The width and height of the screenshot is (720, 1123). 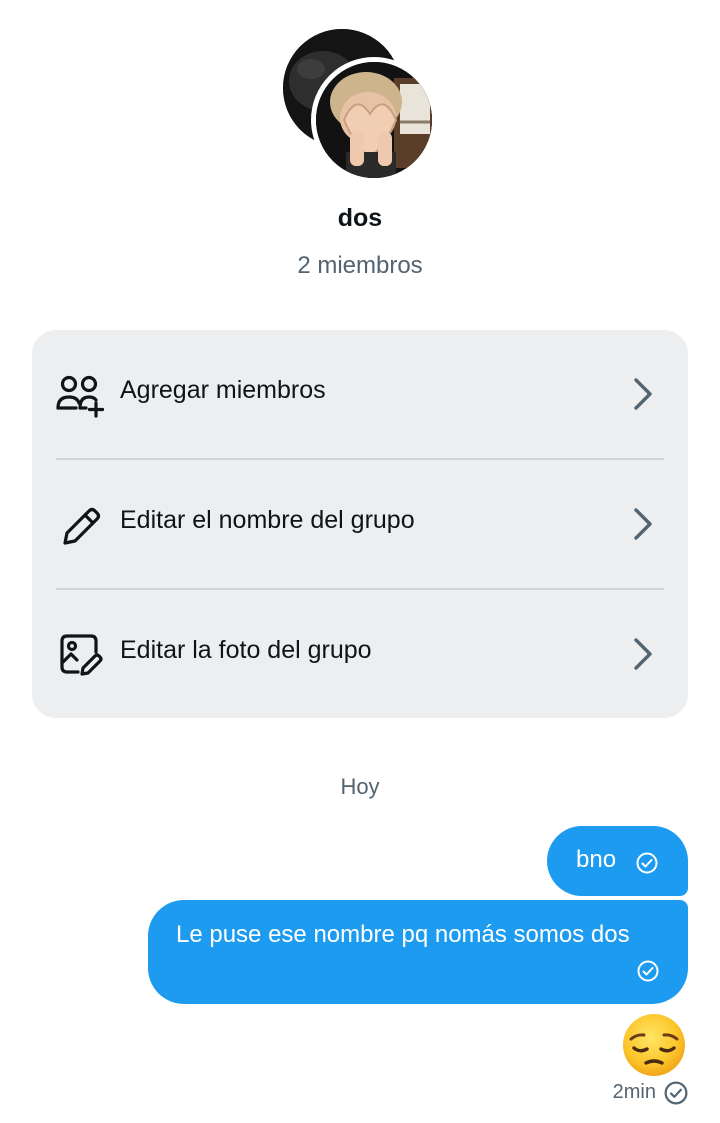 What do you see at coordinates (81, 655) in the screenshot?
I see `edit-photo-icon` at bounding box center [81, 655].